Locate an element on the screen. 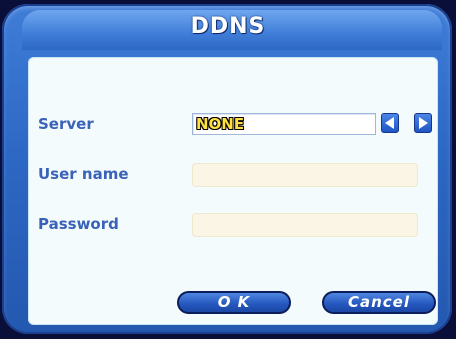  server-prev-button is located at coordinates (390, 123).